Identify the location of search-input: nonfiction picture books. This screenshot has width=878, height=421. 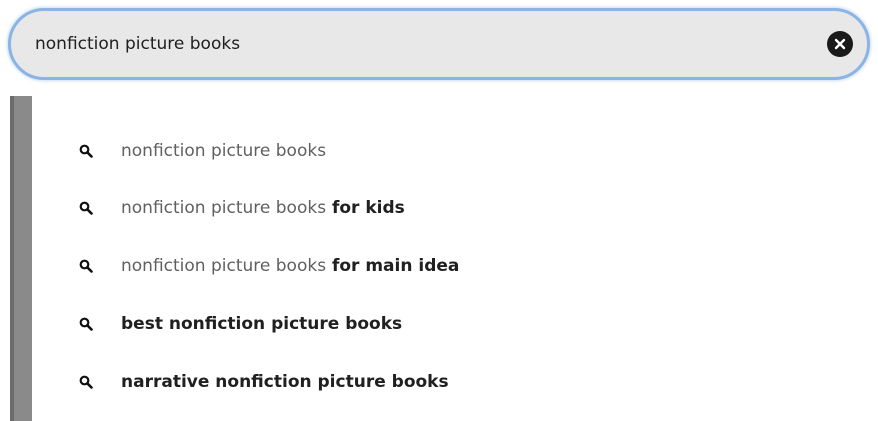
(415, 44).